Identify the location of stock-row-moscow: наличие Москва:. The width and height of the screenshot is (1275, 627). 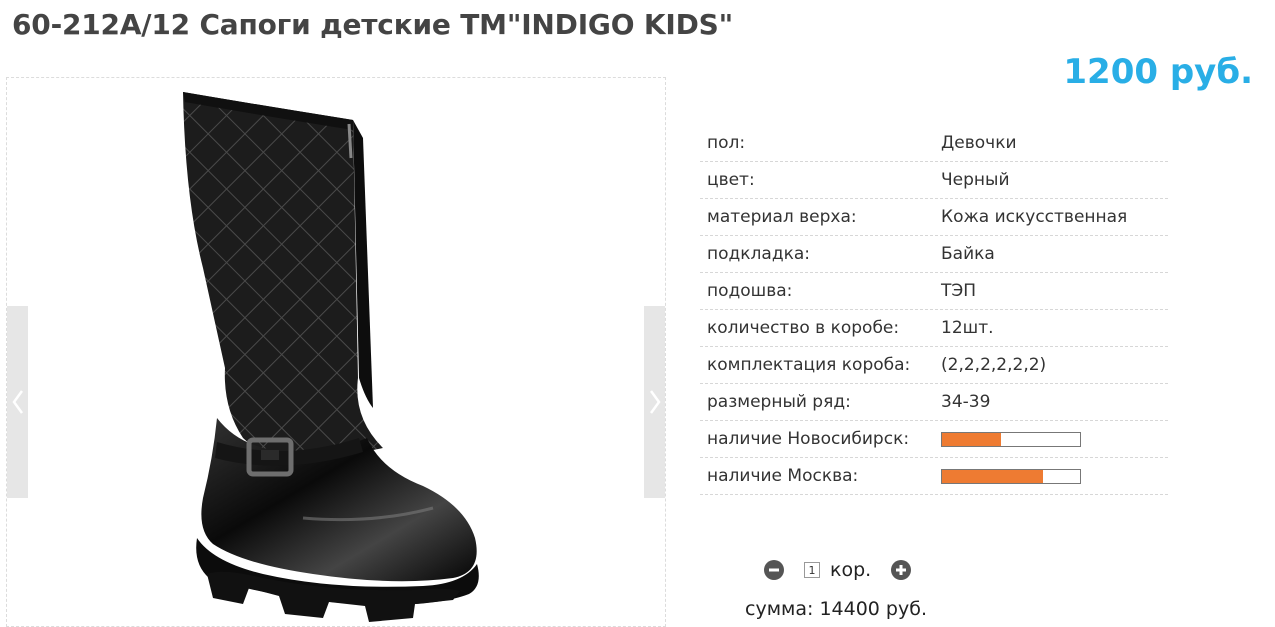
(934, 476).